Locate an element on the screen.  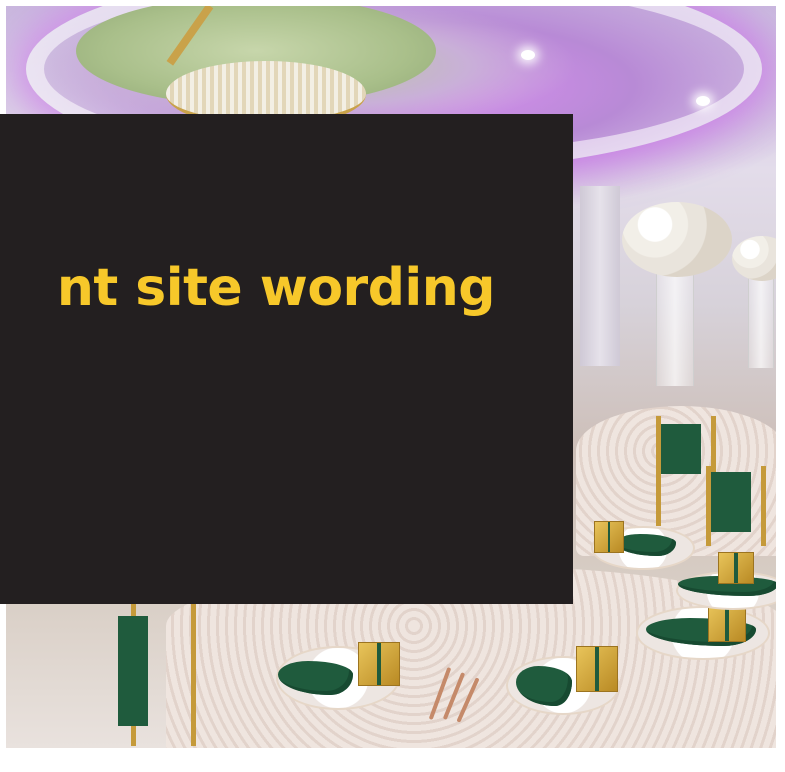
headline-clip: nt site wording is located at coordinates (286, 288).